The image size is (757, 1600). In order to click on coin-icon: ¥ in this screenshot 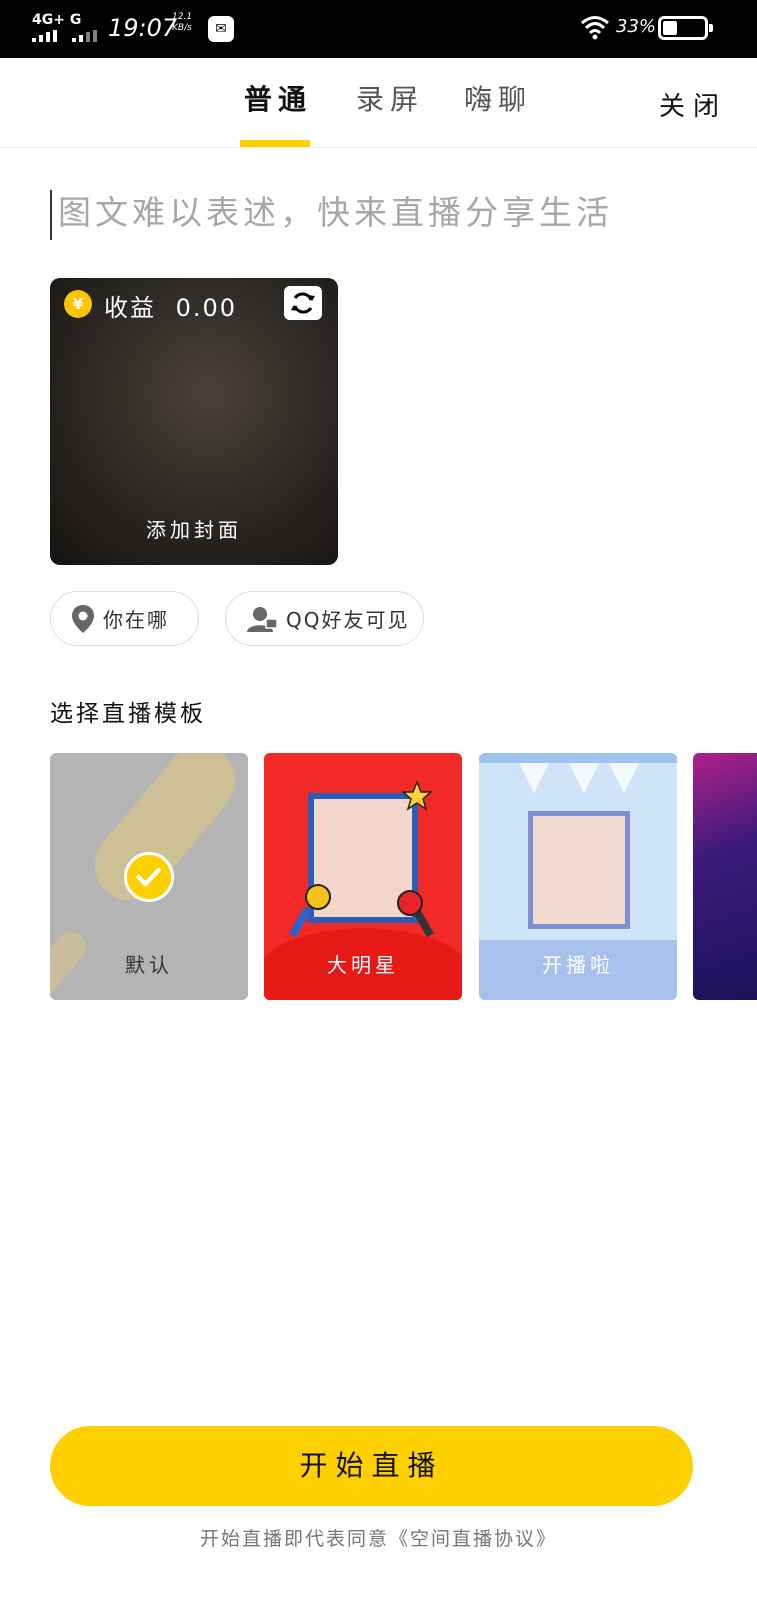, I will do `click(78, 304)`.